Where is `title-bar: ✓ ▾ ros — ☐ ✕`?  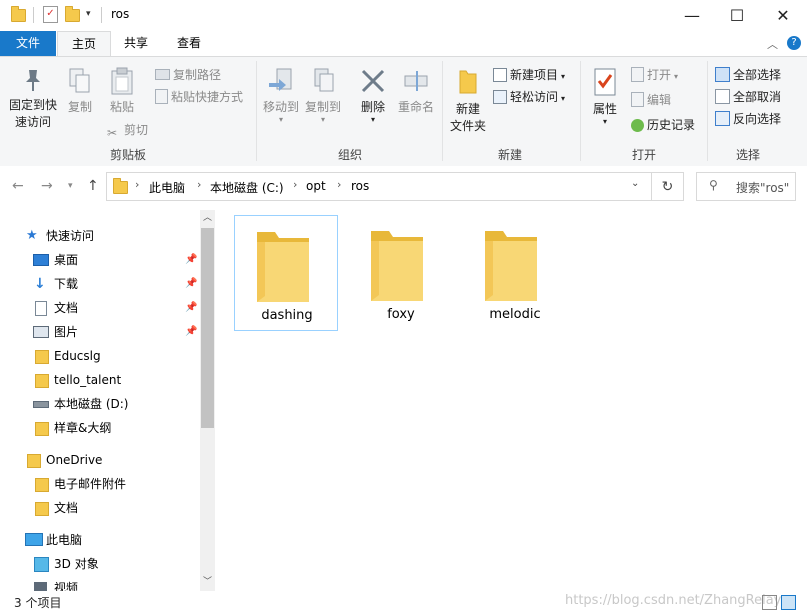
title-bar: ✓ ▾ ros — ☐ ✕ is located at coordinates (403, 15).